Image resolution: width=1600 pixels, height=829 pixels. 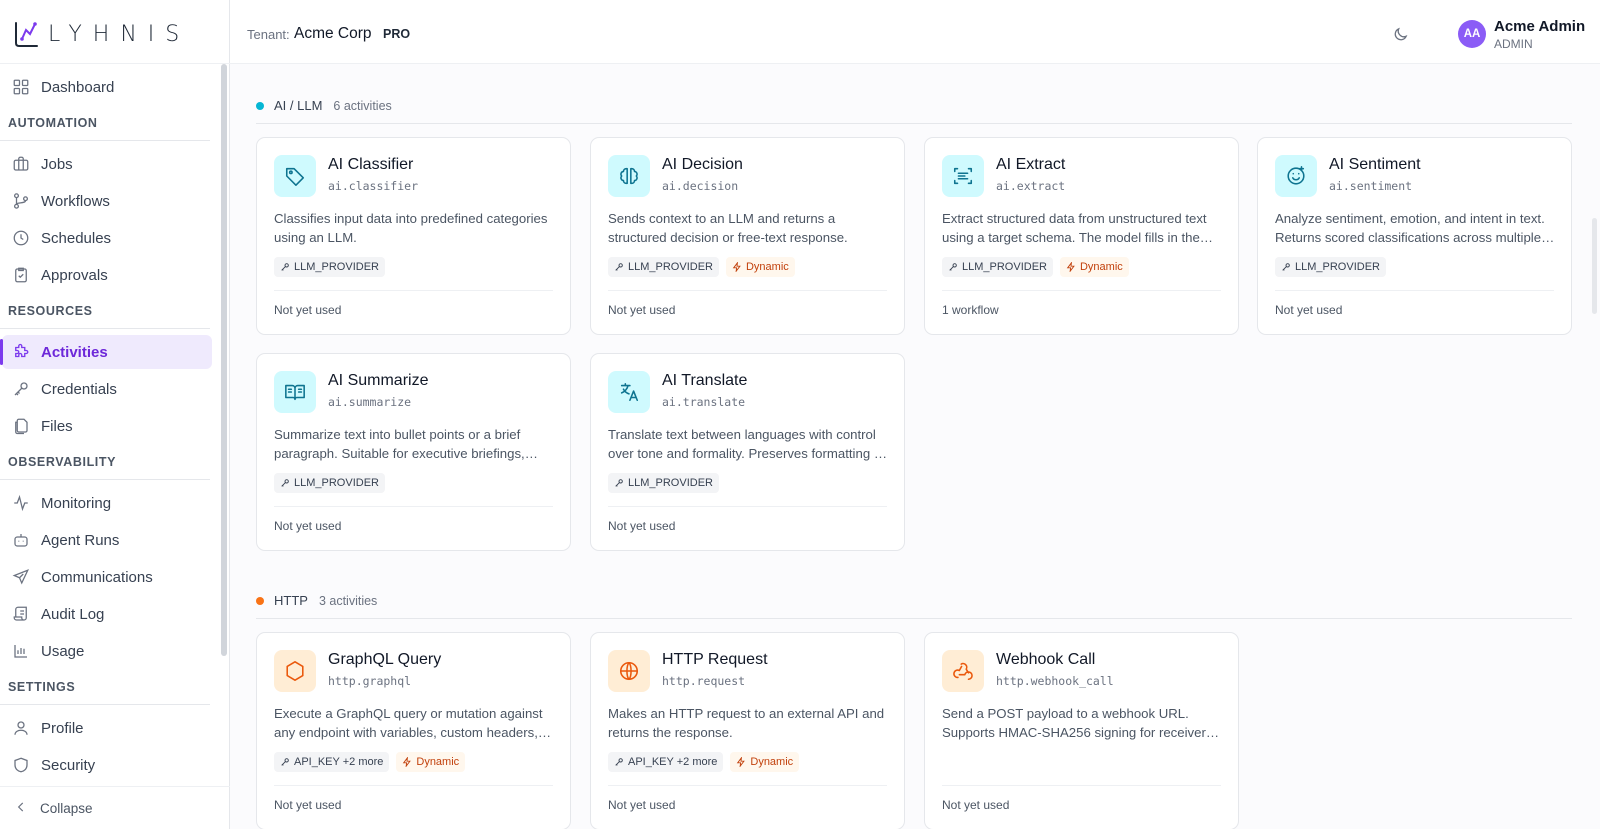 I want to click on puzzle-icon, so click(x=21, y=352).